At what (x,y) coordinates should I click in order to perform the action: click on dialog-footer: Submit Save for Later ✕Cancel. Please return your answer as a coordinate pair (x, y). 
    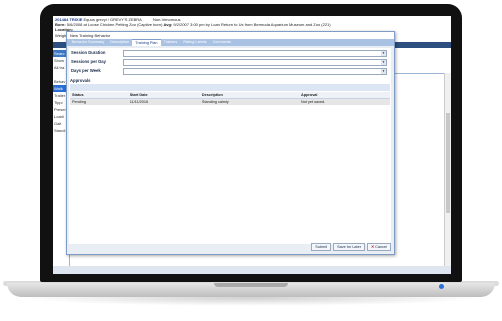
    Looking at the image, I should click on (351, 247).